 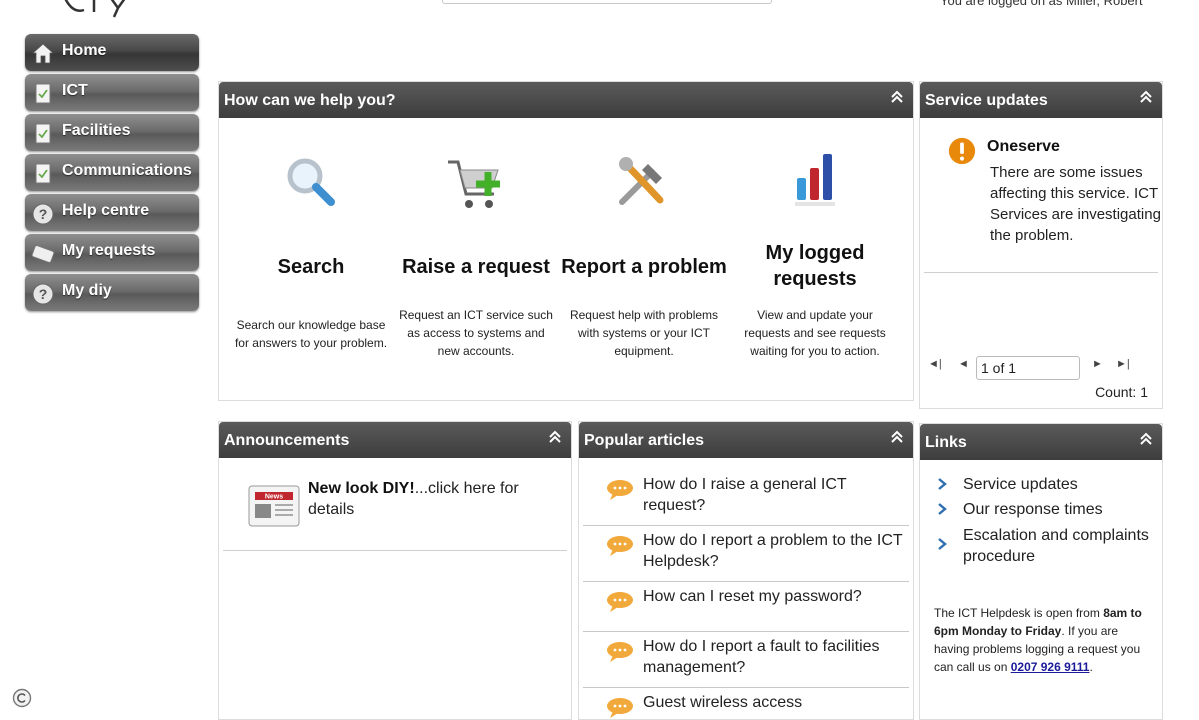 What do you see at coordinates (1028, 368) in the screenshot?
I see `page-input` at bounding box center [1028, 368].